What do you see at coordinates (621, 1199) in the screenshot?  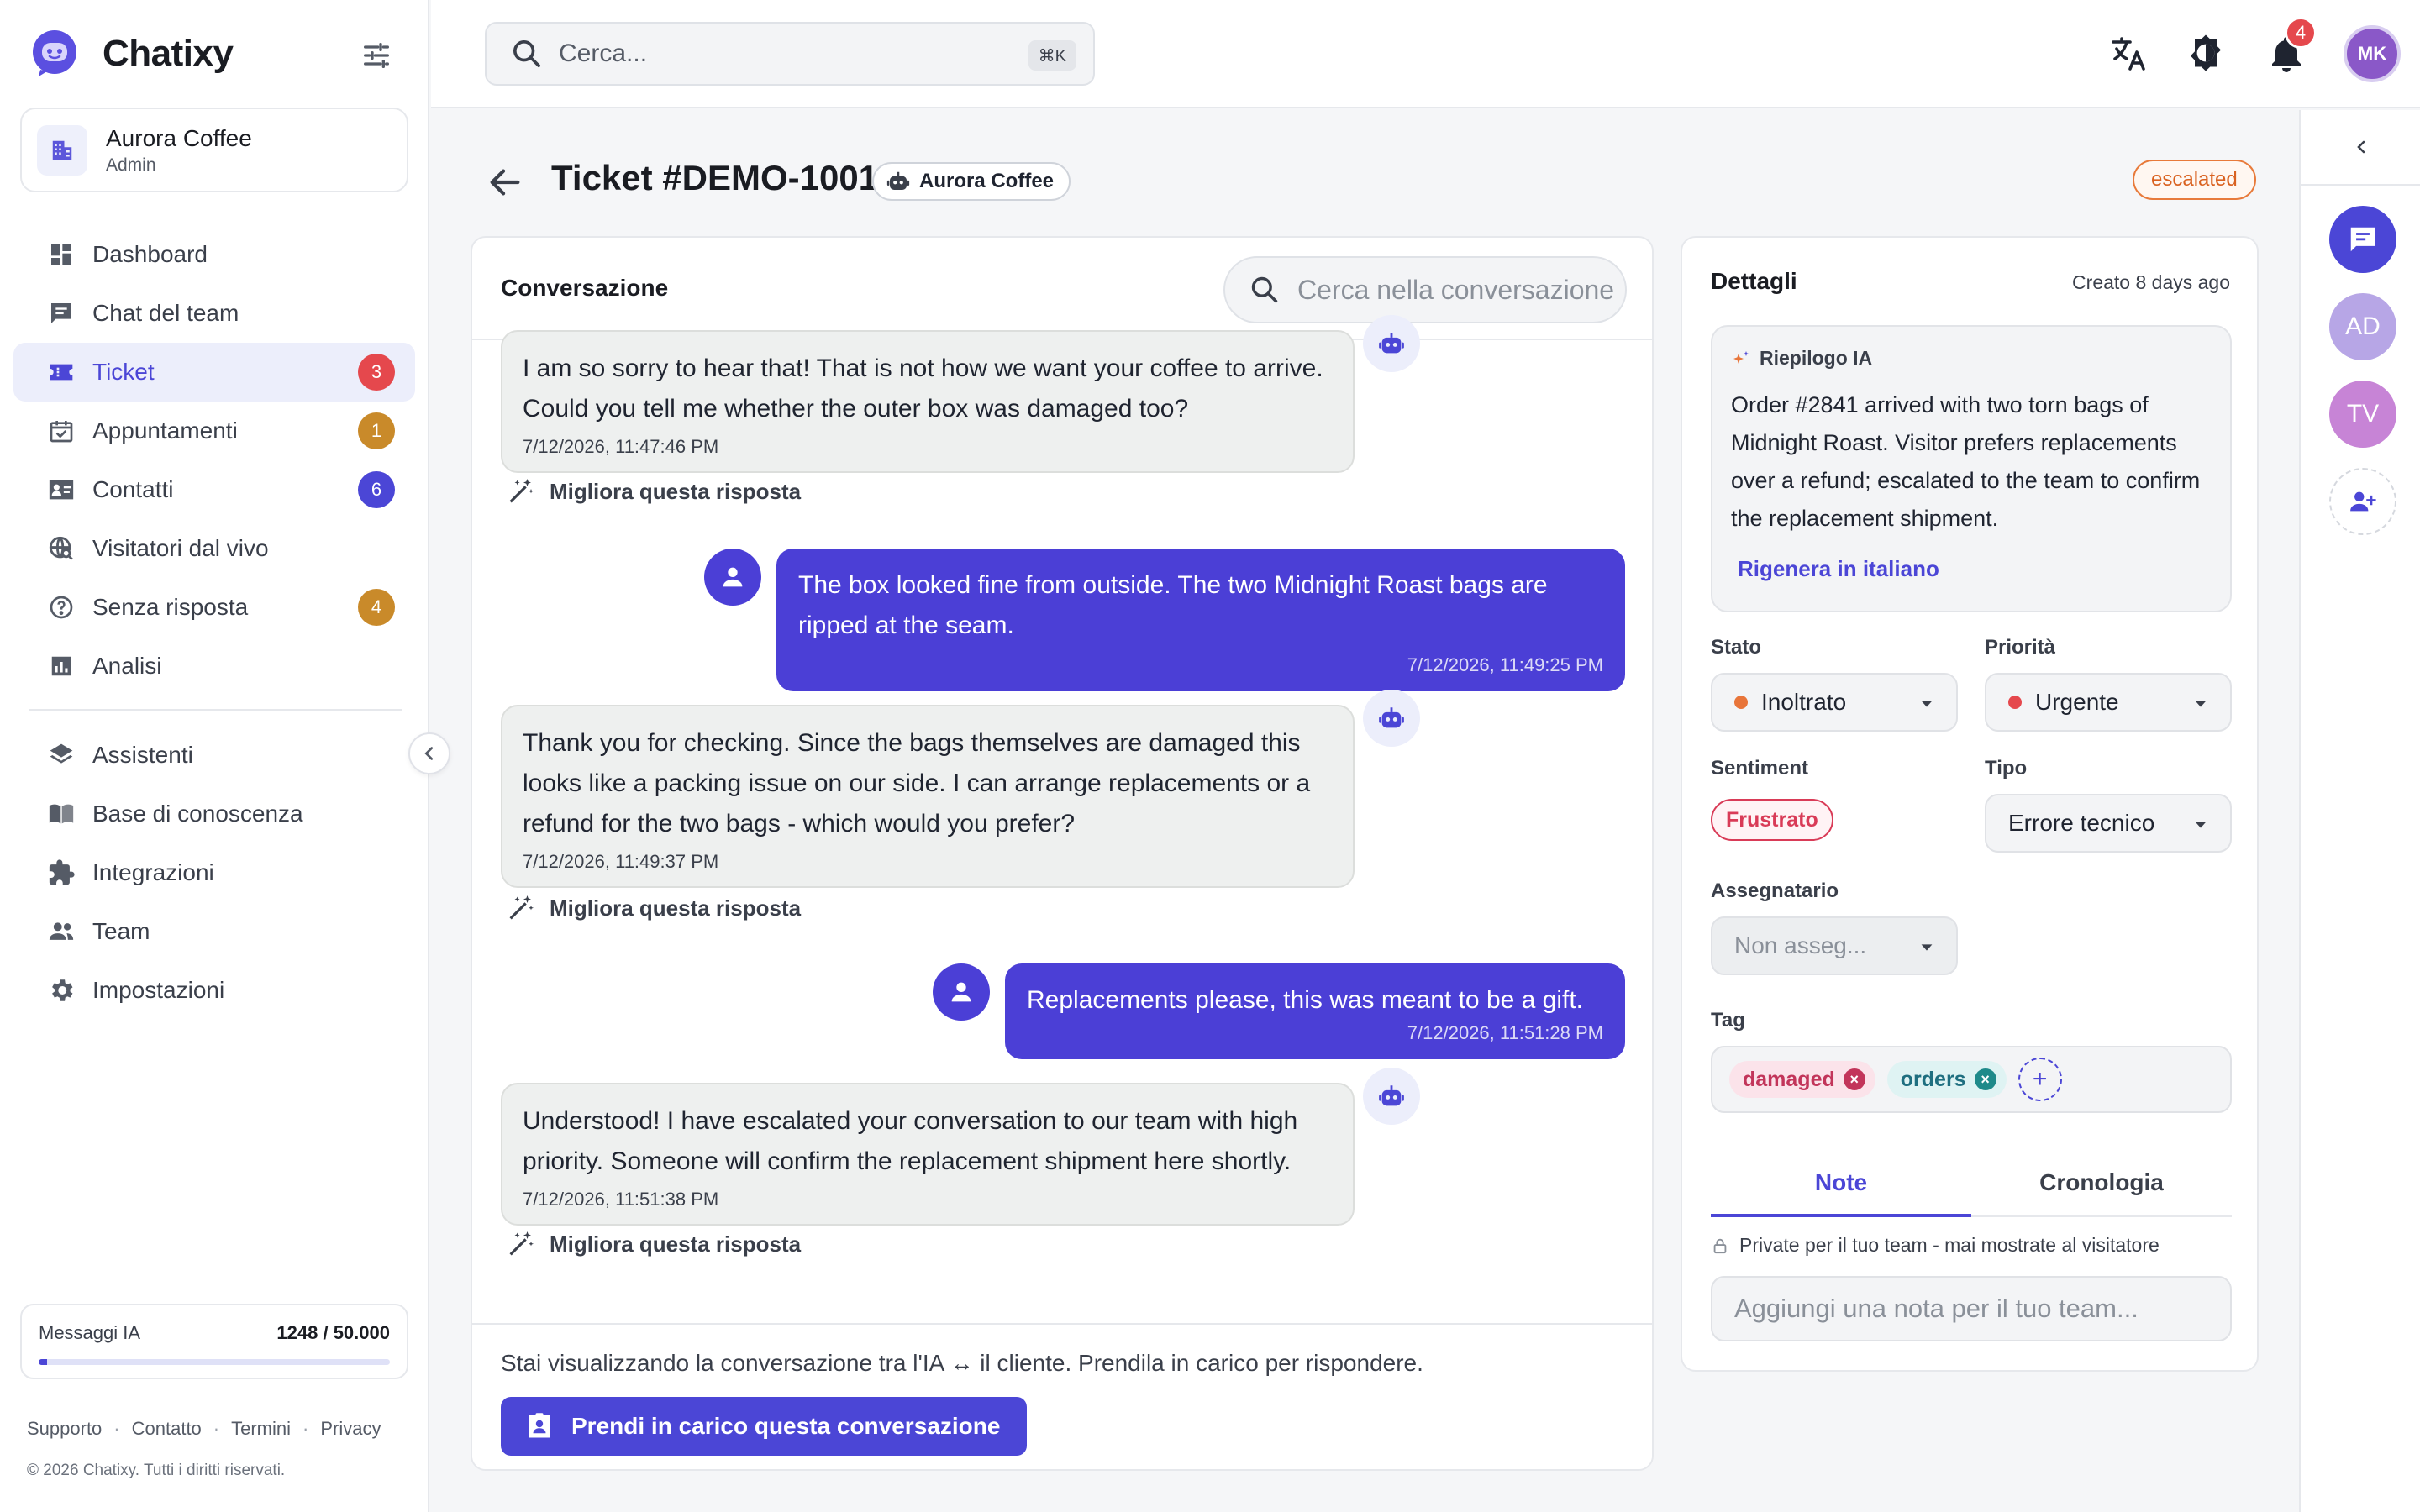 I see `message-timestamp: 7/12/2026, 11:51:38 PM` at bounding box center [621, 1199].